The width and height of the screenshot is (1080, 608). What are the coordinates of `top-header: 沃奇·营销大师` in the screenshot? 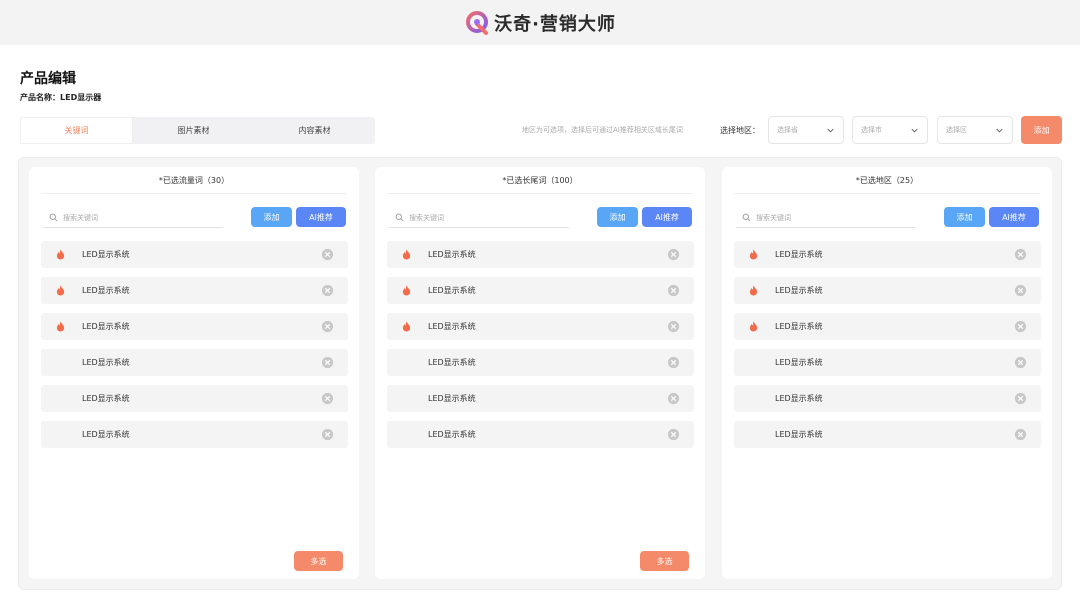 It's located at (540, 22).